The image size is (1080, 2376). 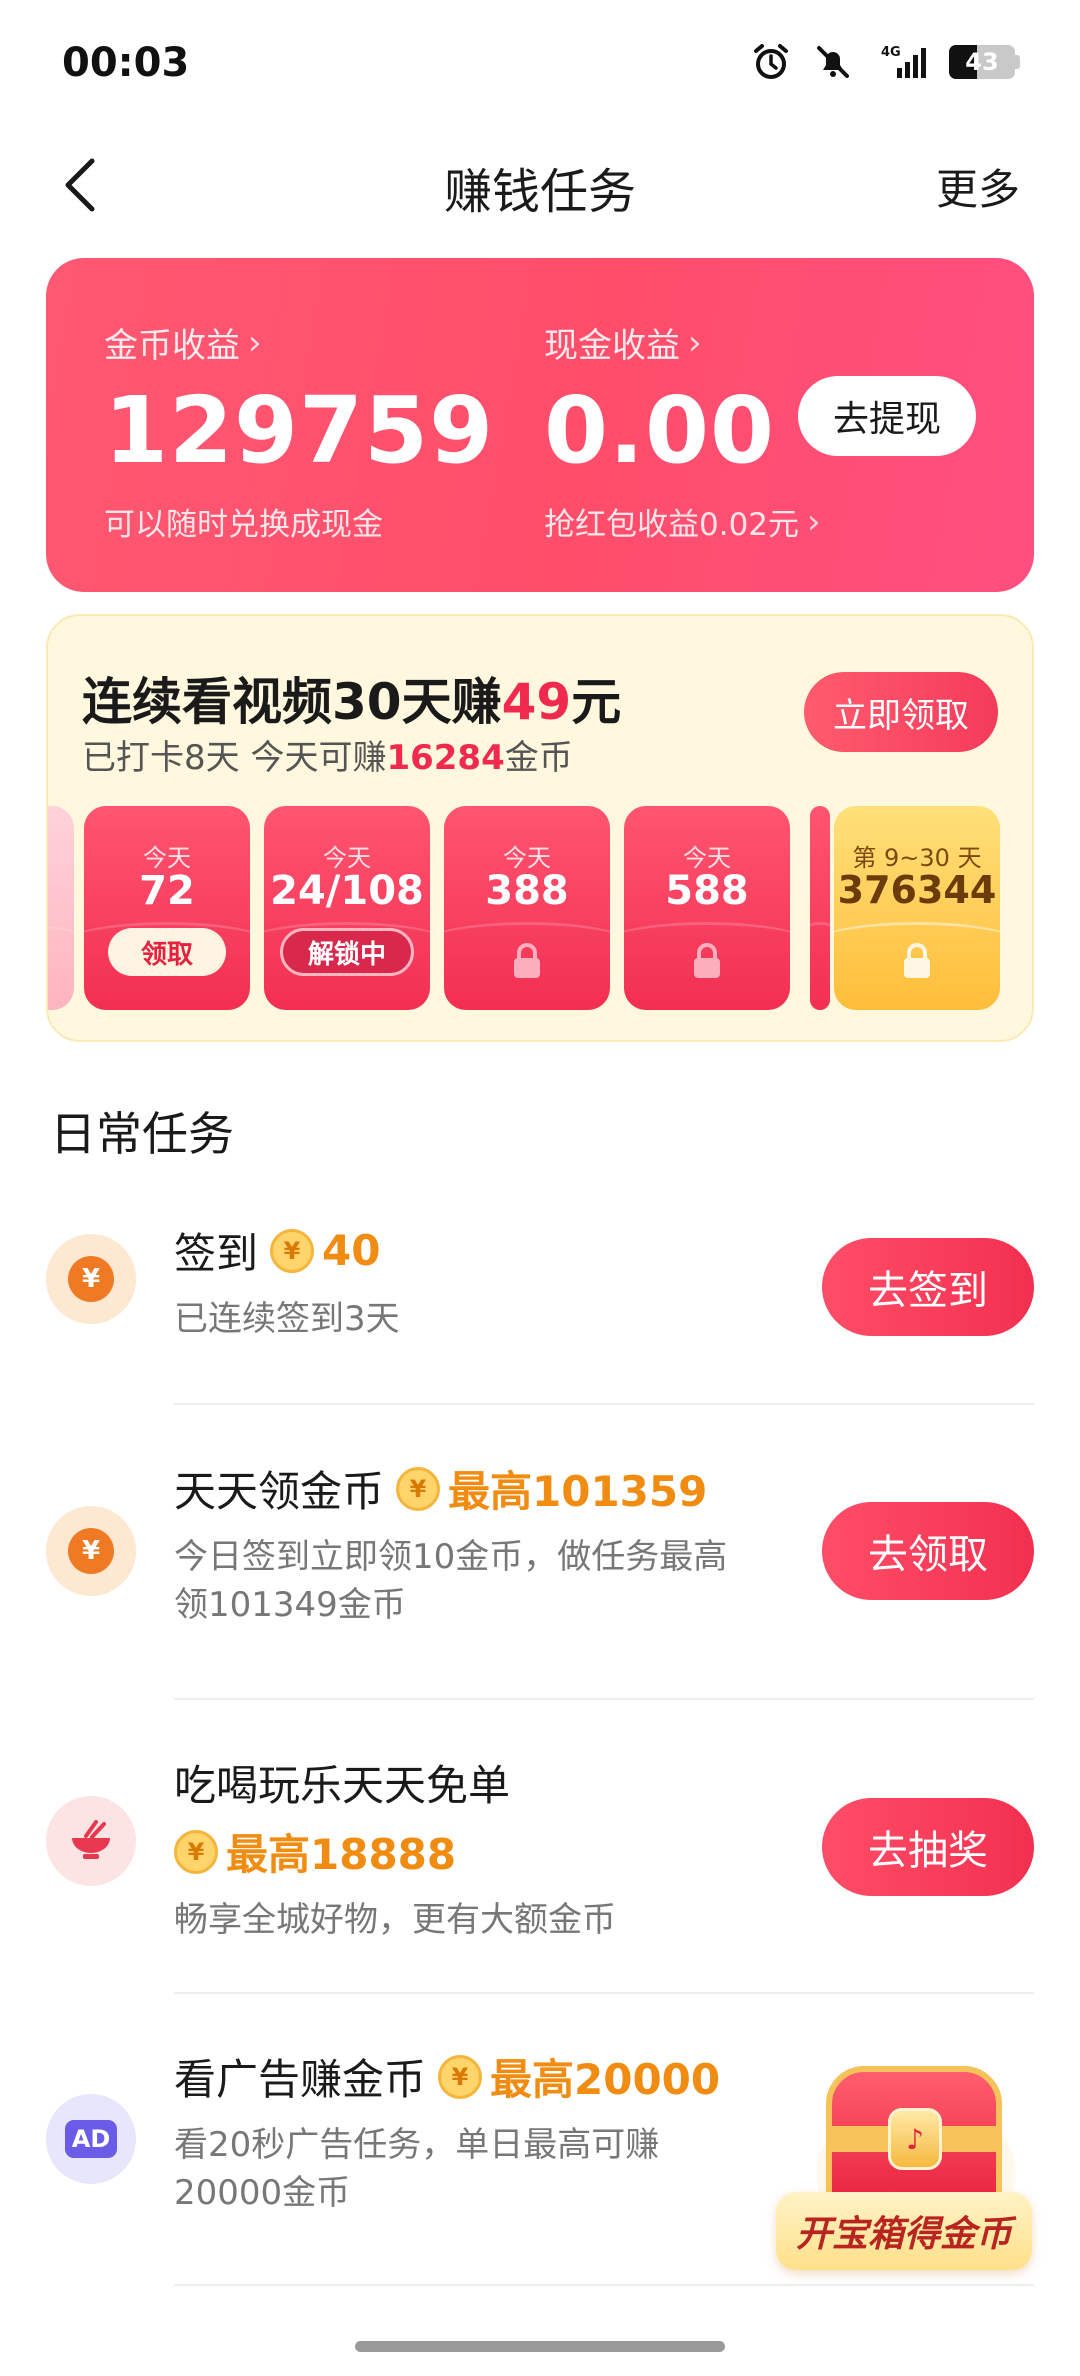 I want to click on treasure-chest-button: ♪ 开宝箱得金币, so click(x=914, y=2163).